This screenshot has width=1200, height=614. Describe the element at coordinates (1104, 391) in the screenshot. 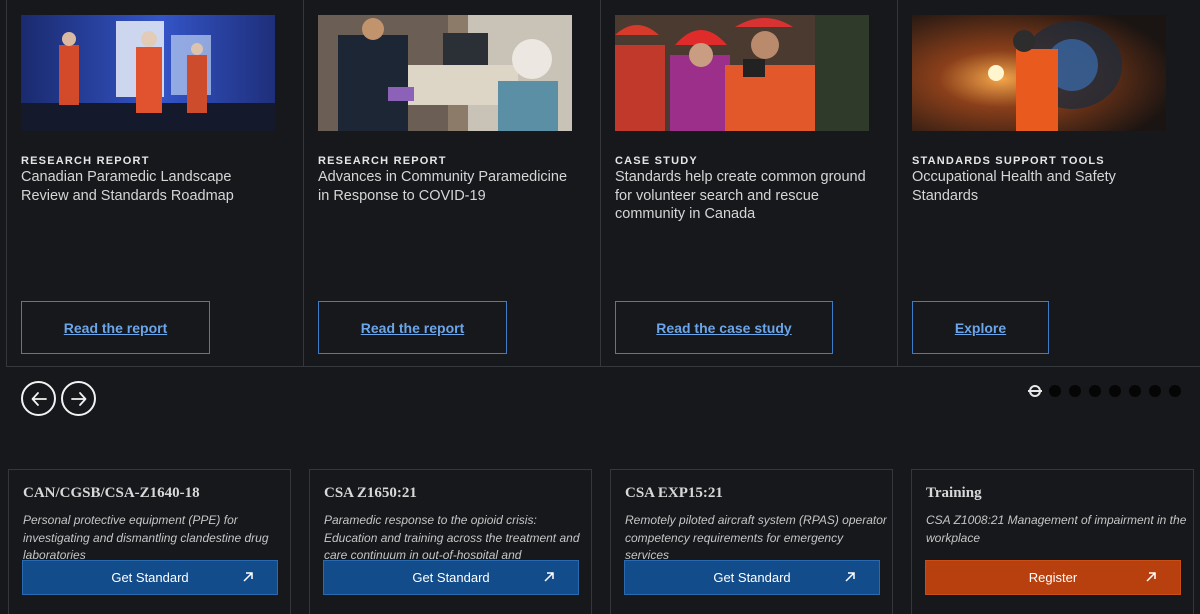

I see `carousel-pagination` at that location.